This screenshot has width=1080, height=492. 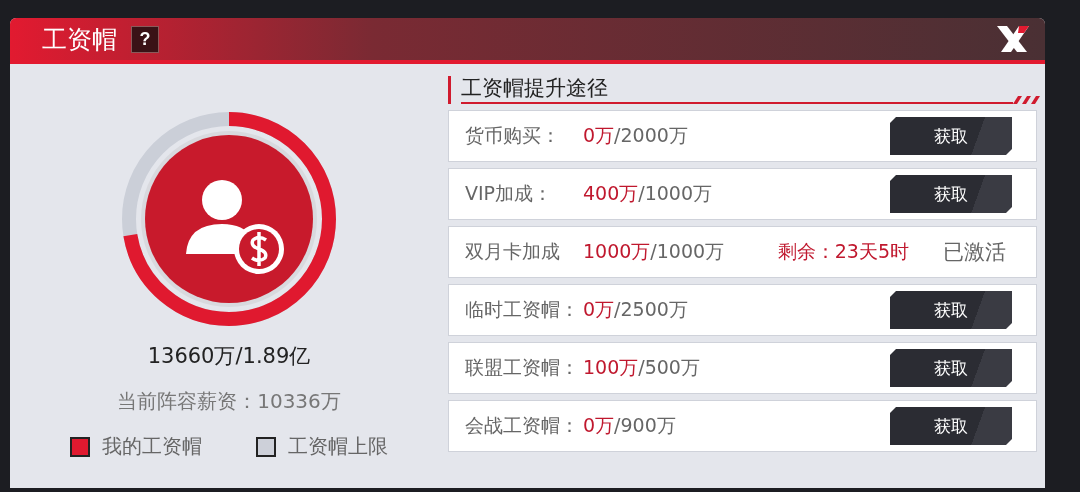 What do you see at coordinates (145, 39) in the screenshot?
I see `help-button: ?` at bounding box center [145, 39].